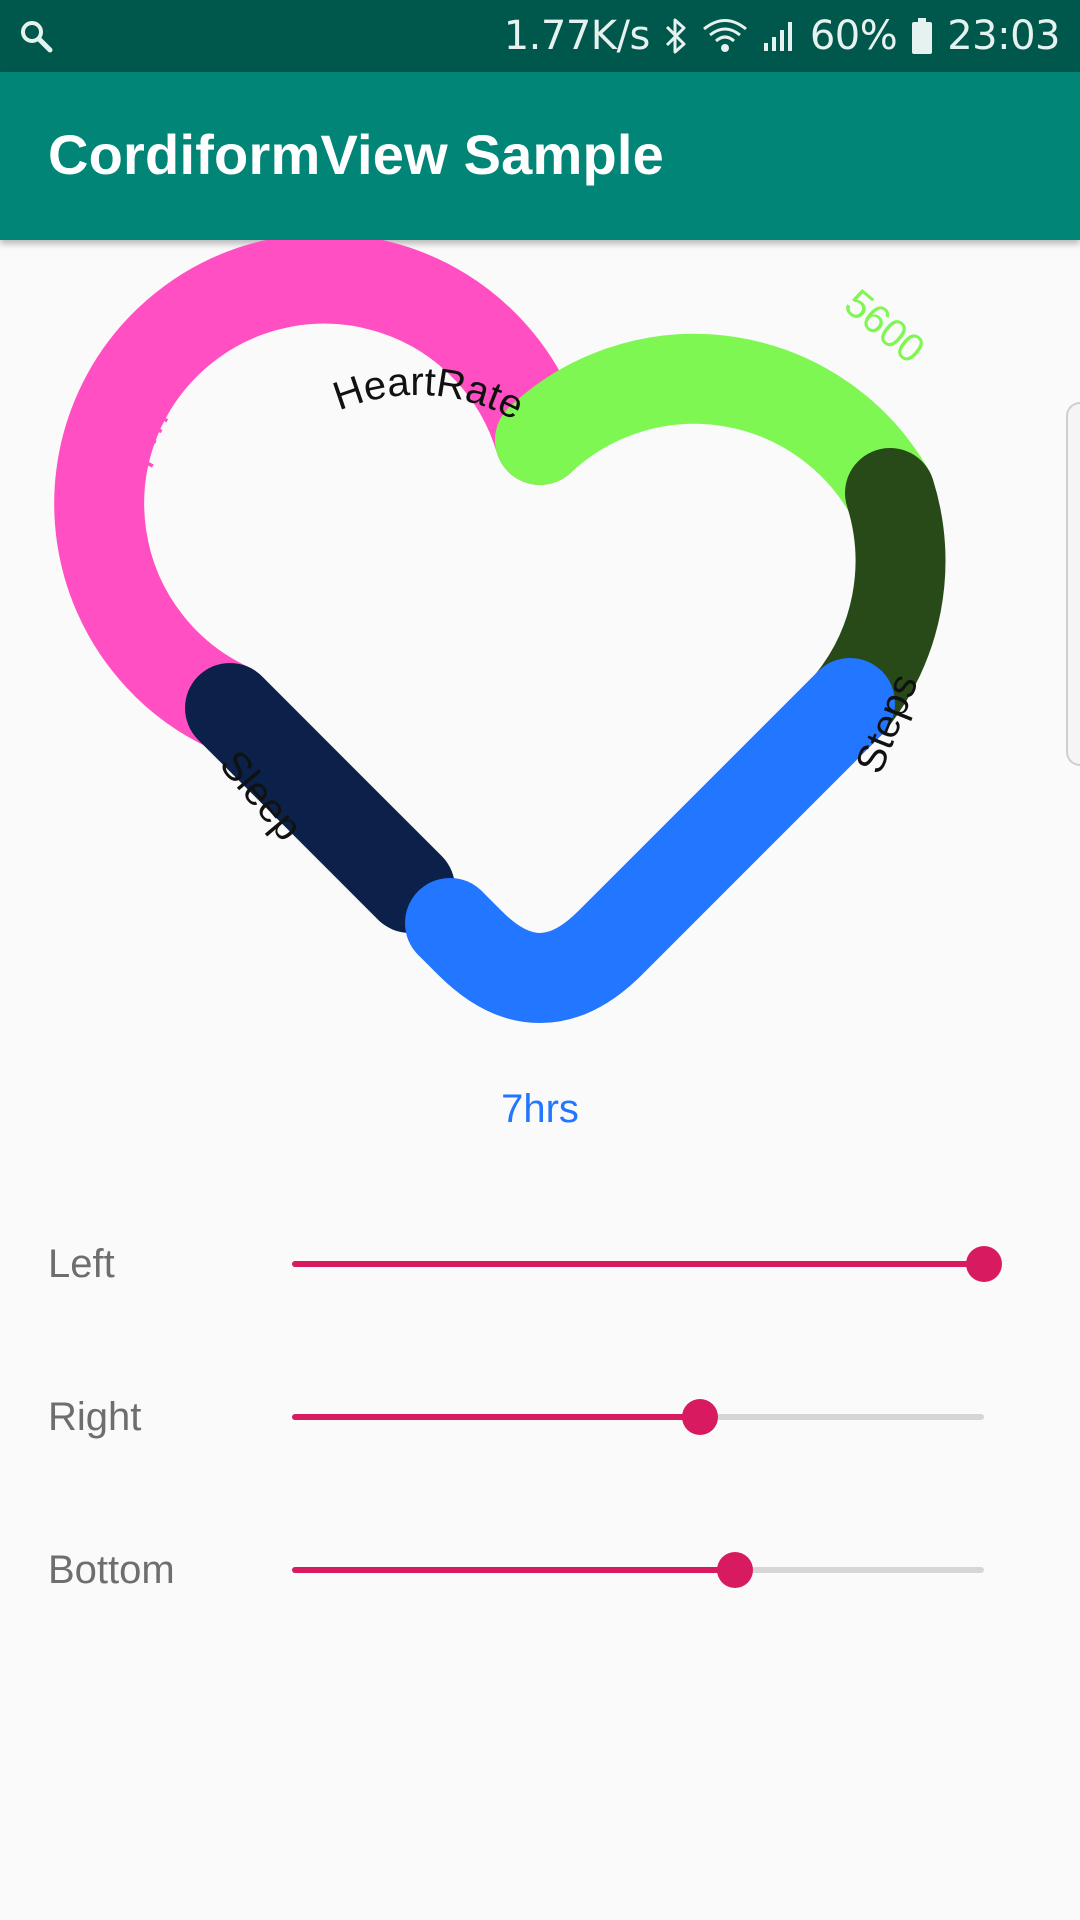 The height and width of the screenshot is (1920, 1080). I want to click on steps-value-label: 5600, so click(884, 326).